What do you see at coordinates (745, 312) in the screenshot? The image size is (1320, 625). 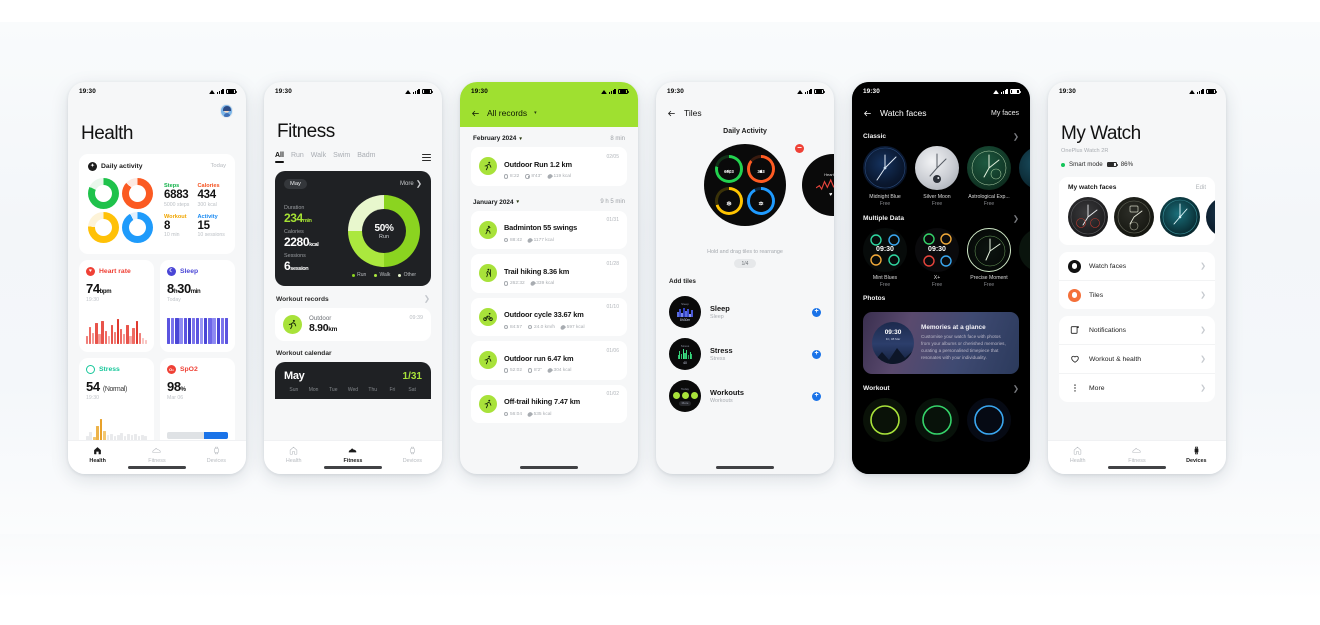 I see `available-tile-row: Sleep 8h30m Sleep Sleep +` at bounding box center [745, 312].